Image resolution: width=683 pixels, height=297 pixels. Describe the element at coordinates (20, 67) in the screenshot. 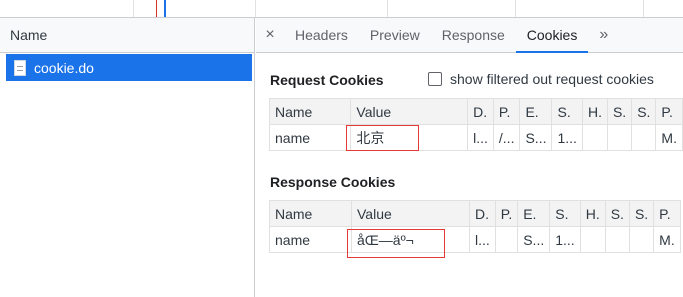

I see `document-icon` at that location.